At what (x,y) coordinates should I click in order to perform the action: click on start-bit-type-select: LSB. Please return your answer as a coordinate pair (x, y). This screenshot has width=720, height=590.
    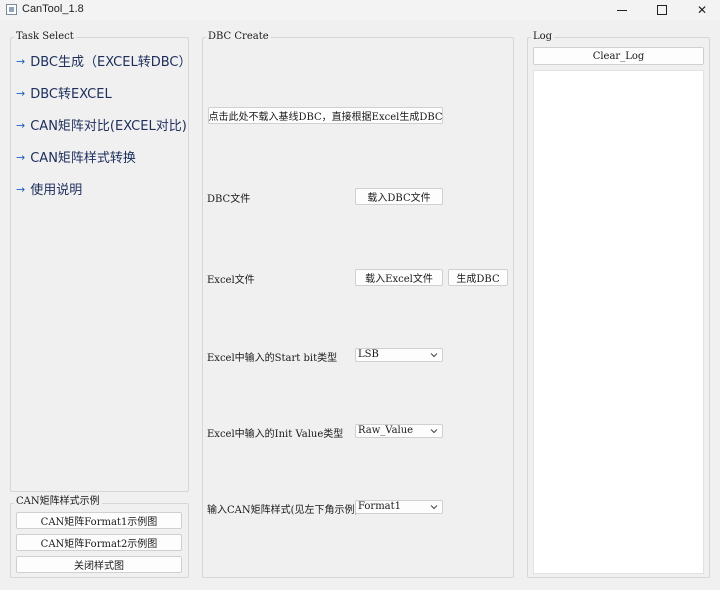
    Looking at the image, I should click on (399, 355).